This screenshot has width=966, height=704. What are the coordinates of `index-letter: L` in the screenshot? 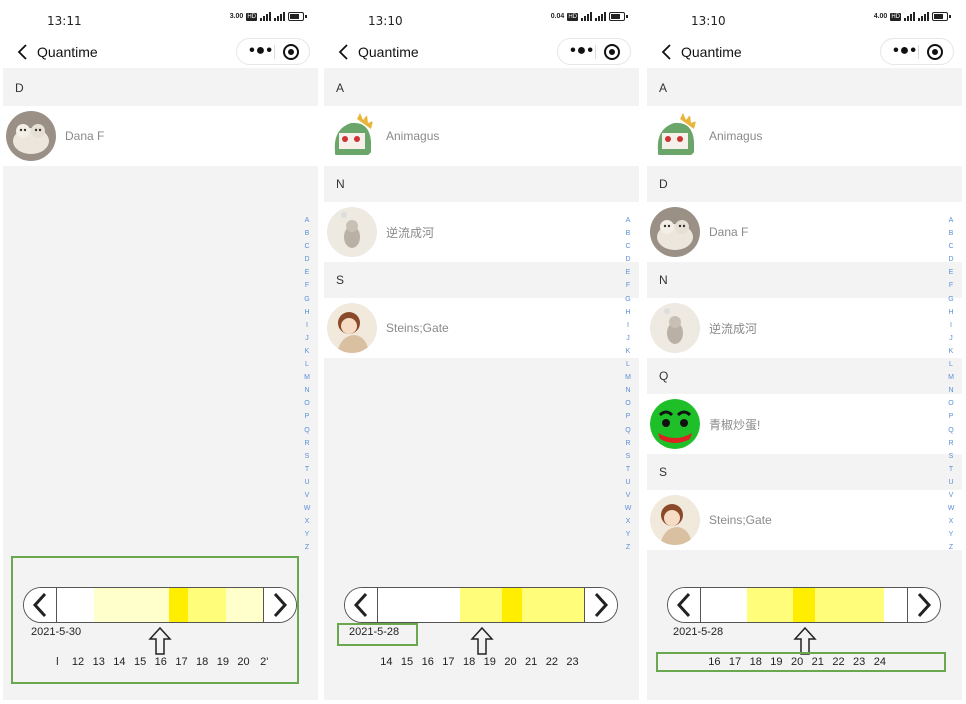 It's located at (951, 364).